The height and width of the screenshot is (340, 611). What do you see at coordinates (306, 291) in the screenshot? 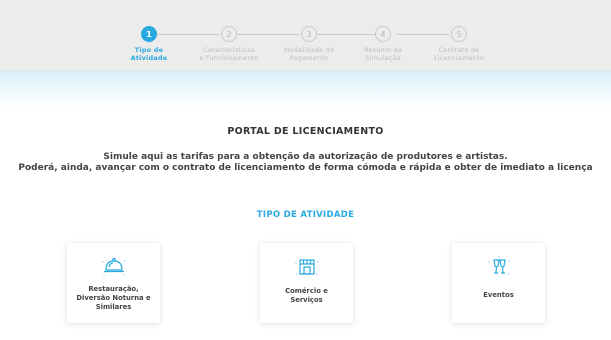
I see `card-label-line: Comércio e` at bounding box center [306, 291].